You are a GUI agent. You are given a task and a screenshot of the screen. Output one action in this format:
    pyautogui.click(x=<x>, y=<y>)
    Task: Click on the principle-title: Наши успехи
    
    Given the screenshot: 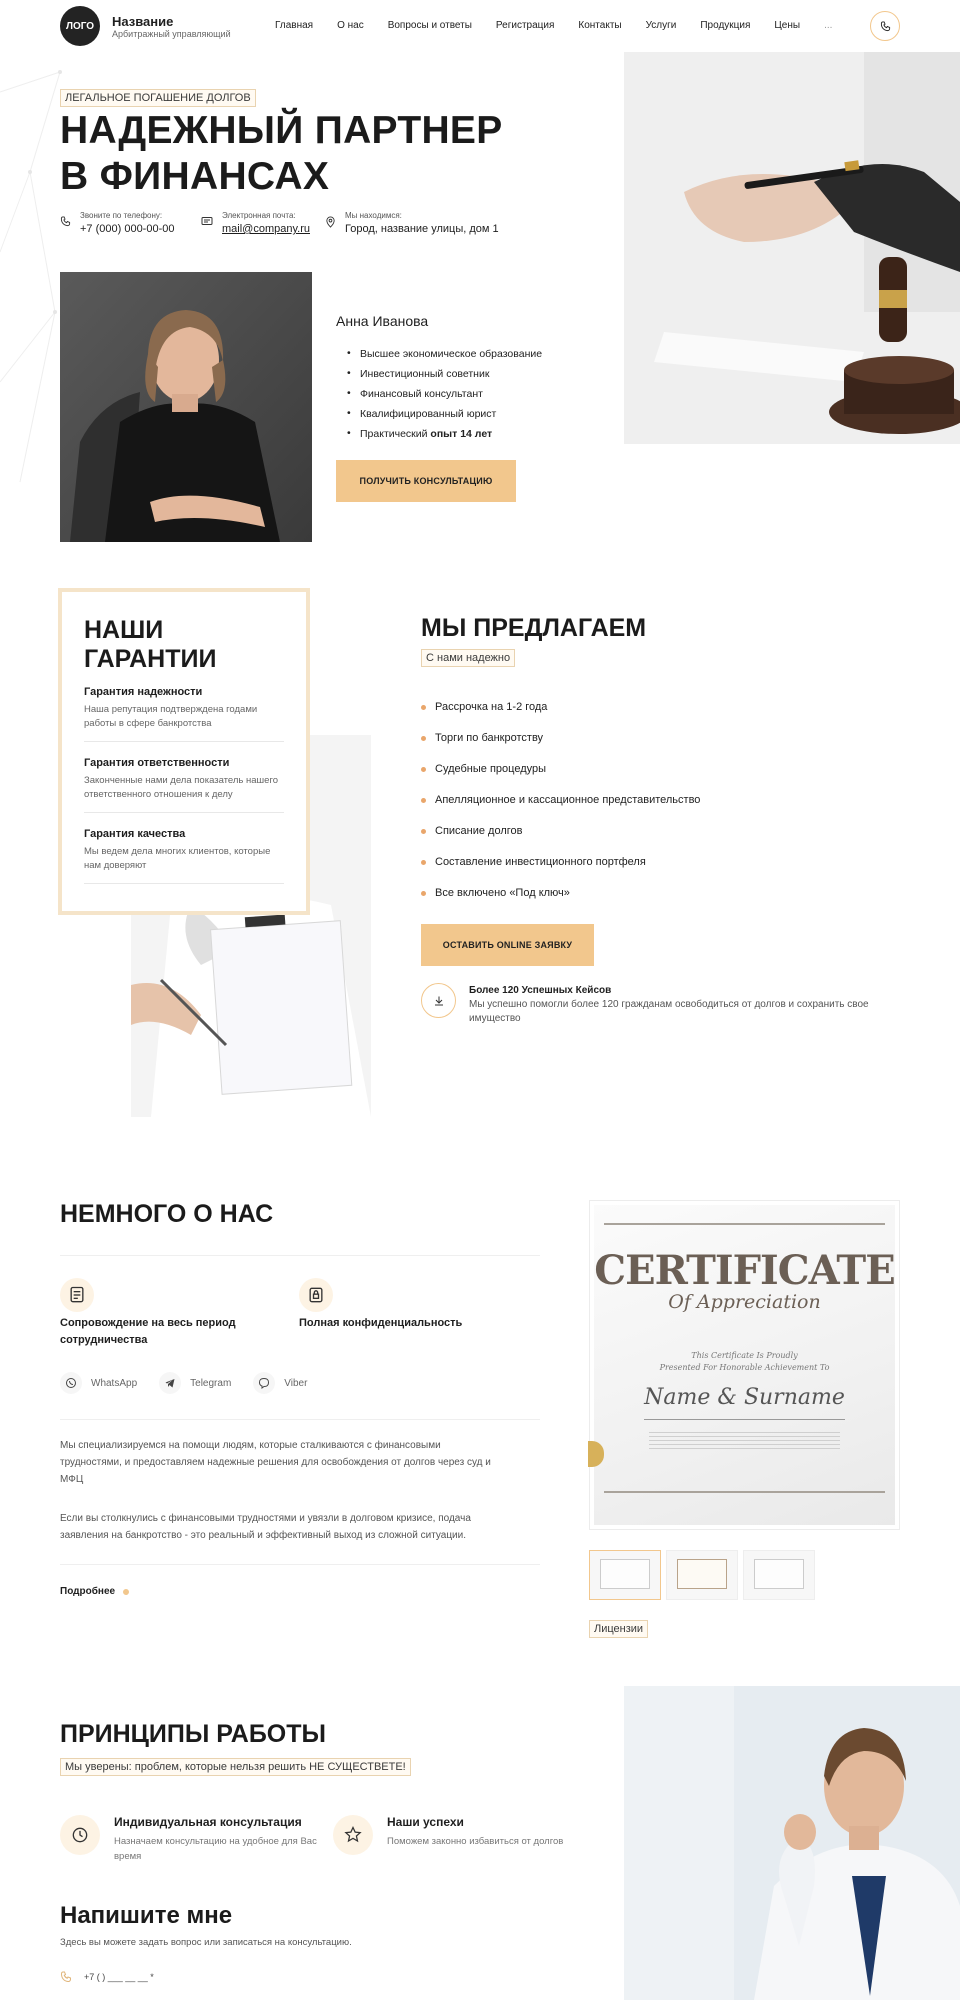 What is the action you would take?
    pyautogui.click(x=425, y=1822)
    